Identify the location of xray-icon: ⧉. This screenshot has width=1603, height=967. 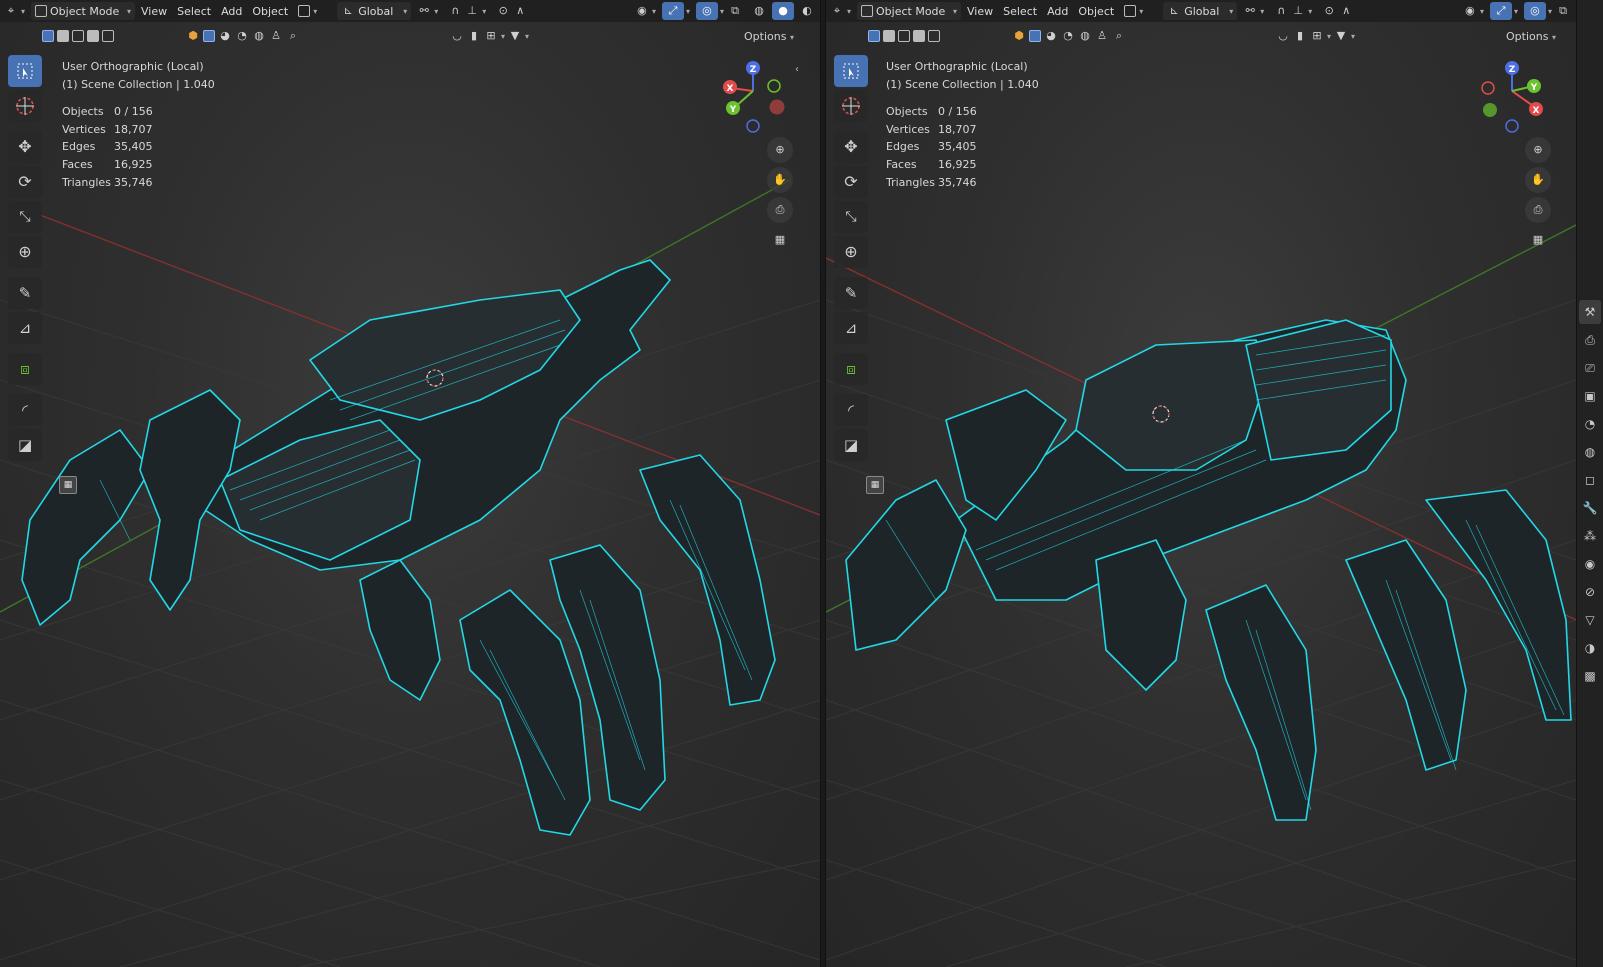
(1563, 10).